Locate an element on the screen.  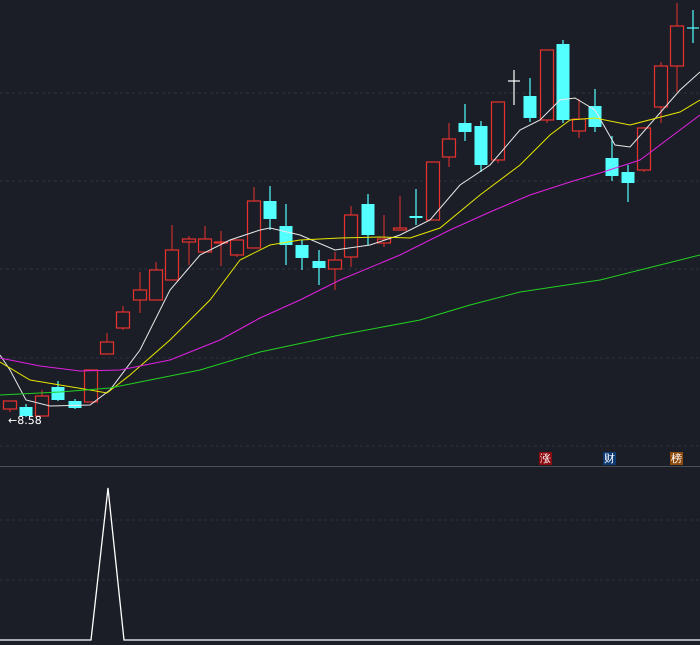
tag-badge: 财 is located at coordinates (609, 458).